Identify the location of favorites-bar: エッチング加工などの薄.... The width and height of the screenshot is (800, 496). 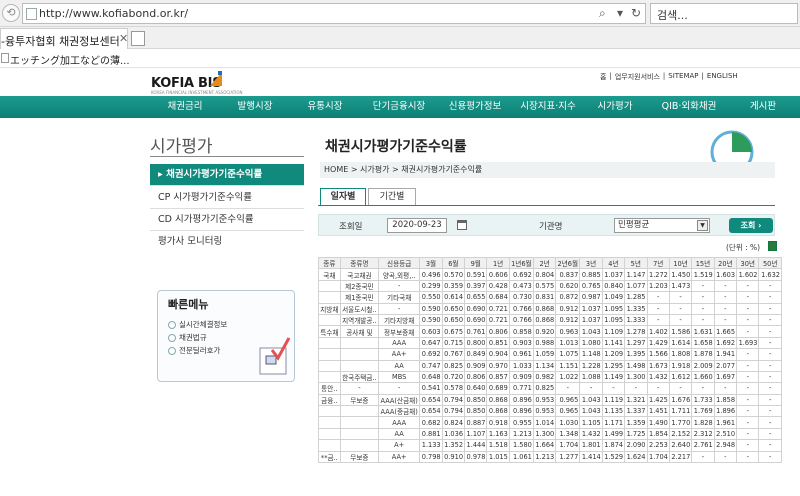
(400, 58).